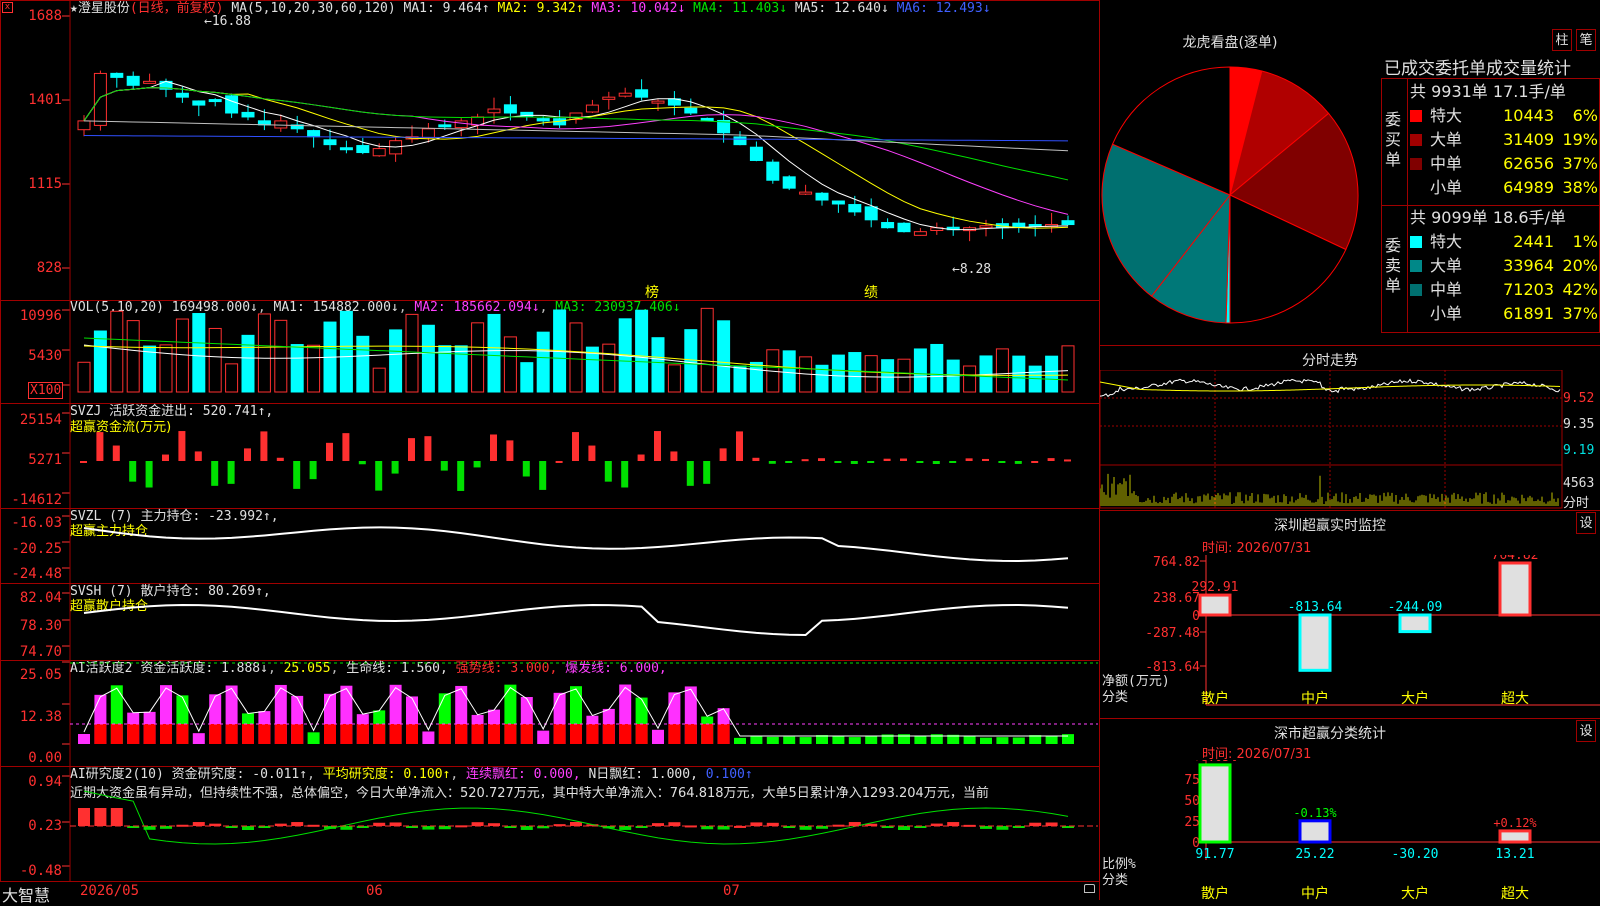 Image resolution: width=1600 pixels, height=906 pixels. What do you see at coordinates (1579, 450) in the screenshot?
I see `intraday-price-label: 9.19` at bounding box center [1579, 450].